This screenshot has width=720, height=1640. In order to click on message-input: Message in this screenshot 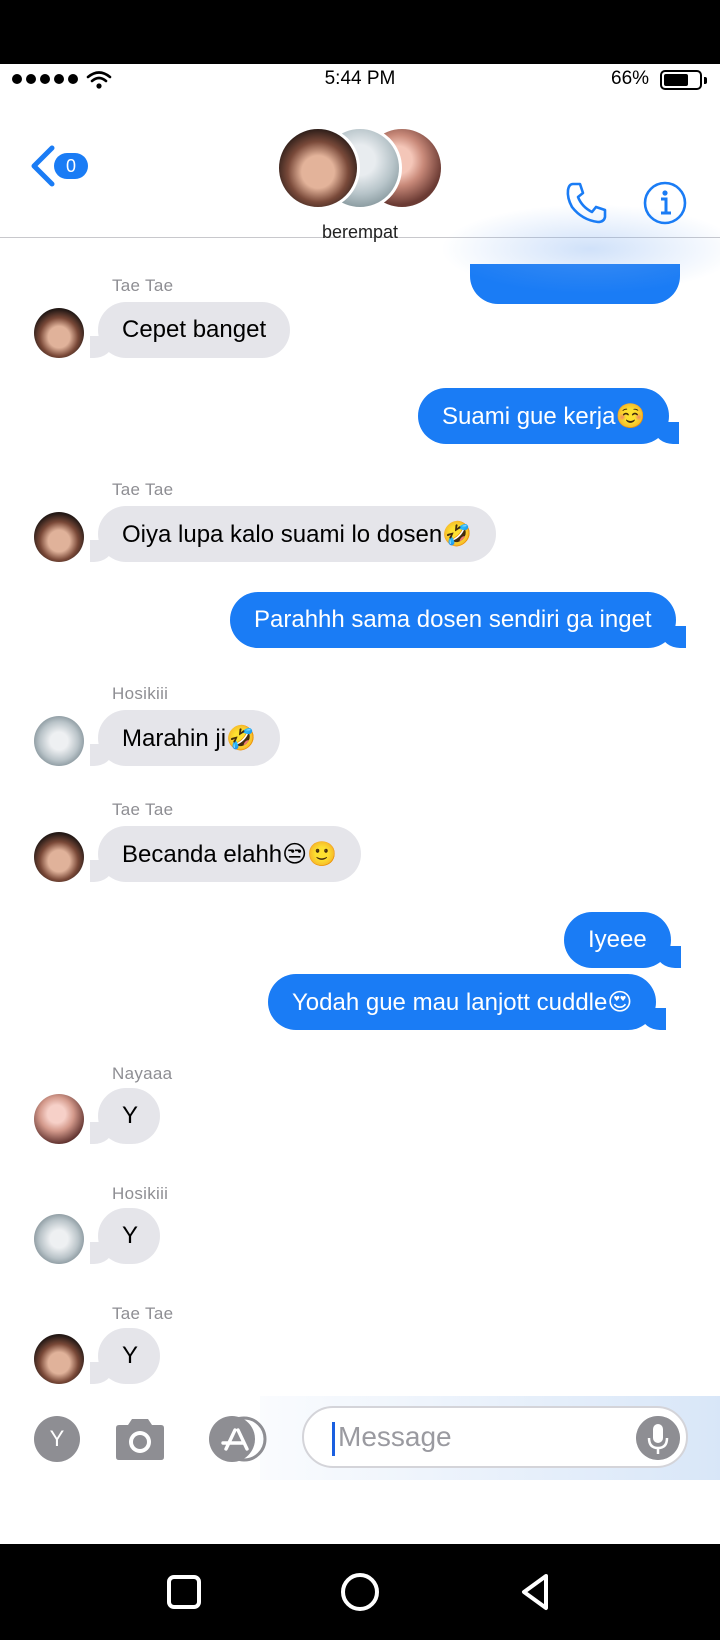, I will do `click(495, 1437)`.